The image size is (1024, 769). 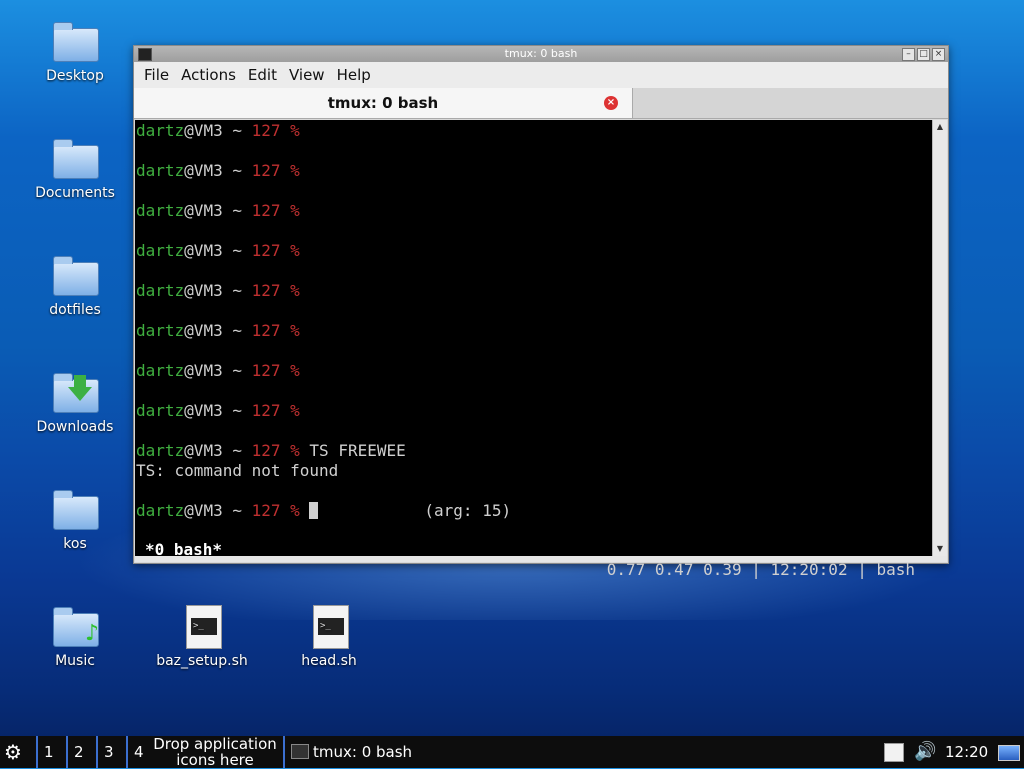 I want to click on close-button: ×, so click(x=938, y=54).